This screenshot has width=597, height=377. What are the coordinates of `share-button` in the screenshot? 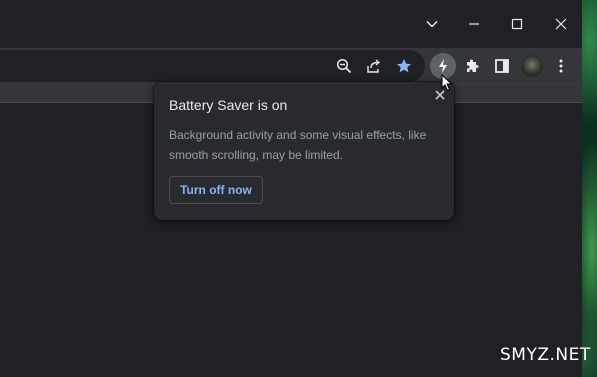 It's located at (374, 66).